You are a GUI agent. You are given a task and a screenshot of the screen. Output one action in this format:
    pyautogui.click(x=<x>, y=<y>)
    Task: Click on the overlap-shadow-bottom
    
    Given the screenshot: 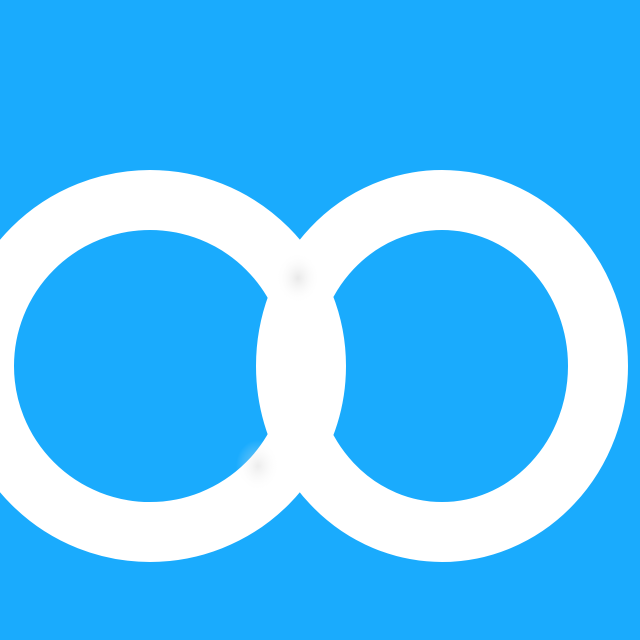 What is the action you would take?
    pyautogui.click(x=258, y=466)
    